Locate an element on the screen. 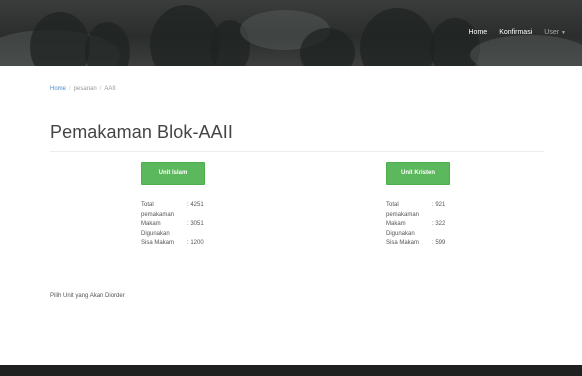 The height and width of the screenshot is (376, 582). stat-row: Makam Digunakan 322 is located at coordinates (418, 229).